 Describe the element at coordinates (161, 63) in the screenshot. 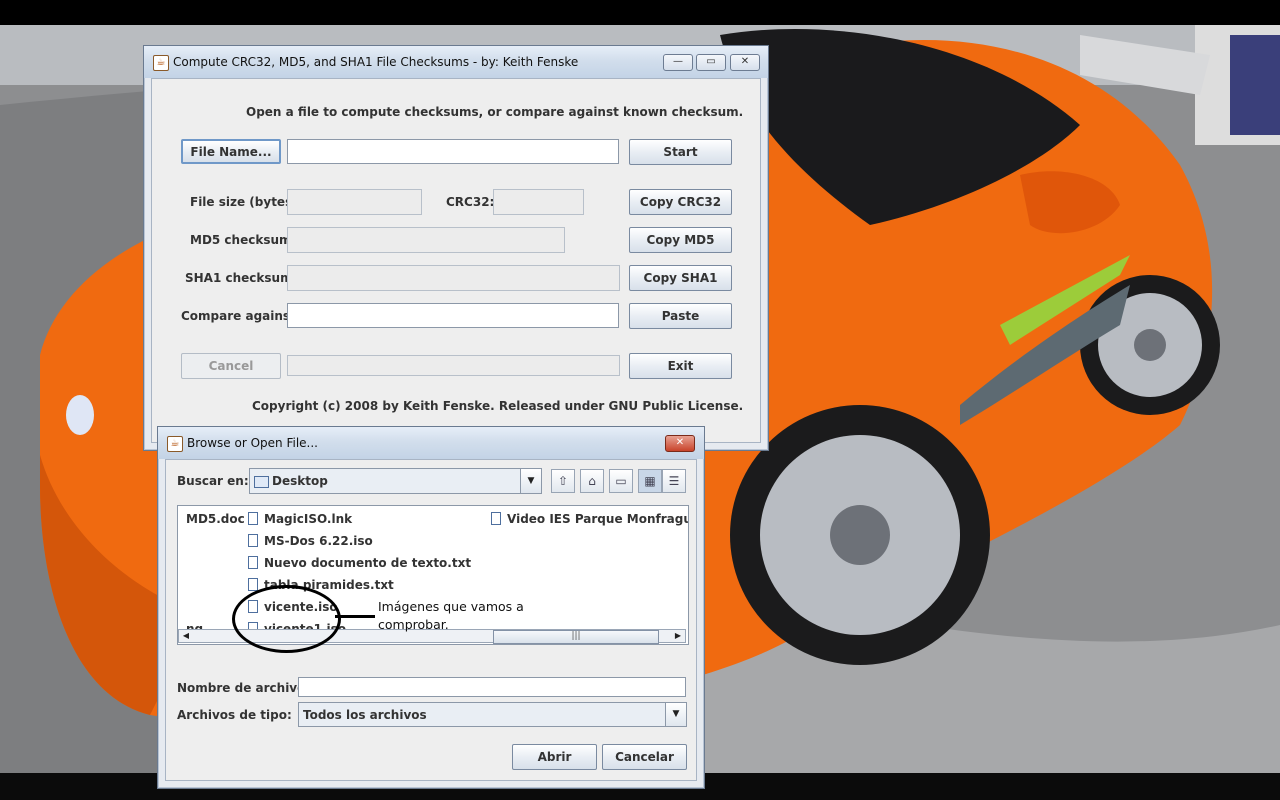

I see `java-app-icon: ☕` at that location.